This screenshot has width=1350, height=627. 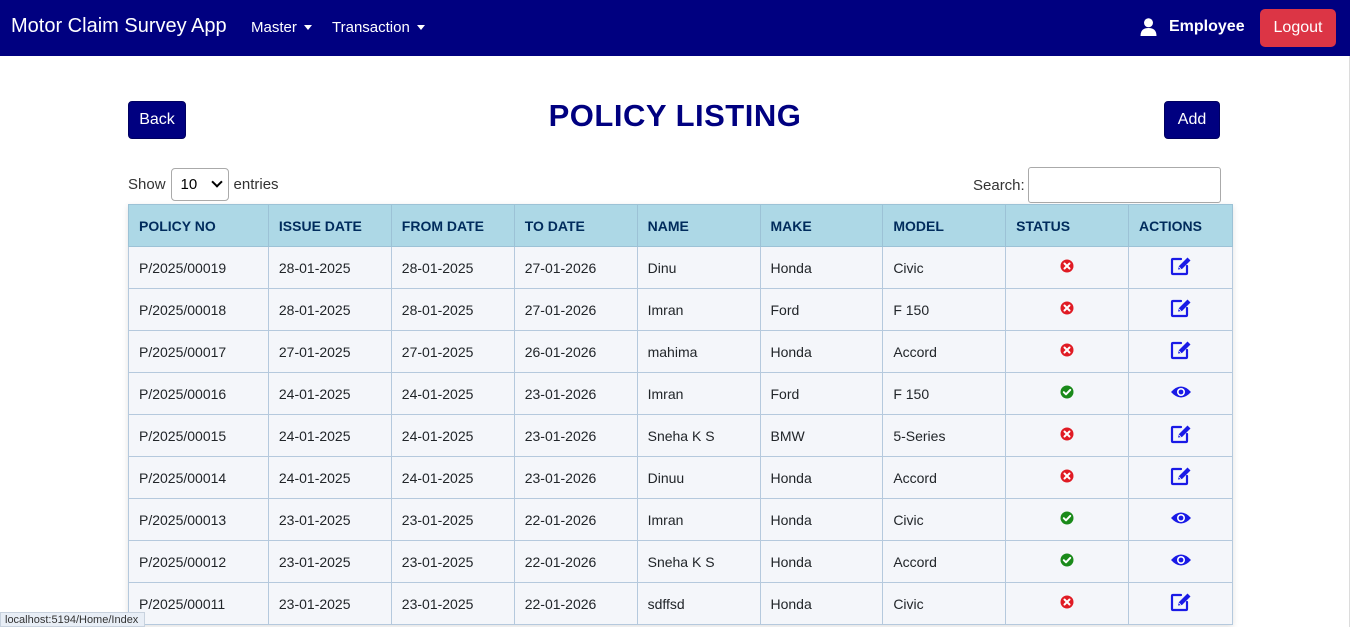 I want to click on cell-policy-no: P/2025/00013, so click(x=198, y=519).